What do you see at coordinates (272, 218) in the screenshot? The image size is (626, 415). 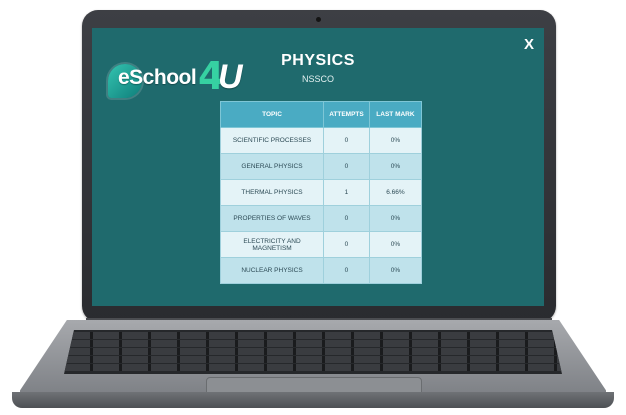 I see `topic-cell: PROPERTIES OF WAVES` at bounding box center [272, 218].